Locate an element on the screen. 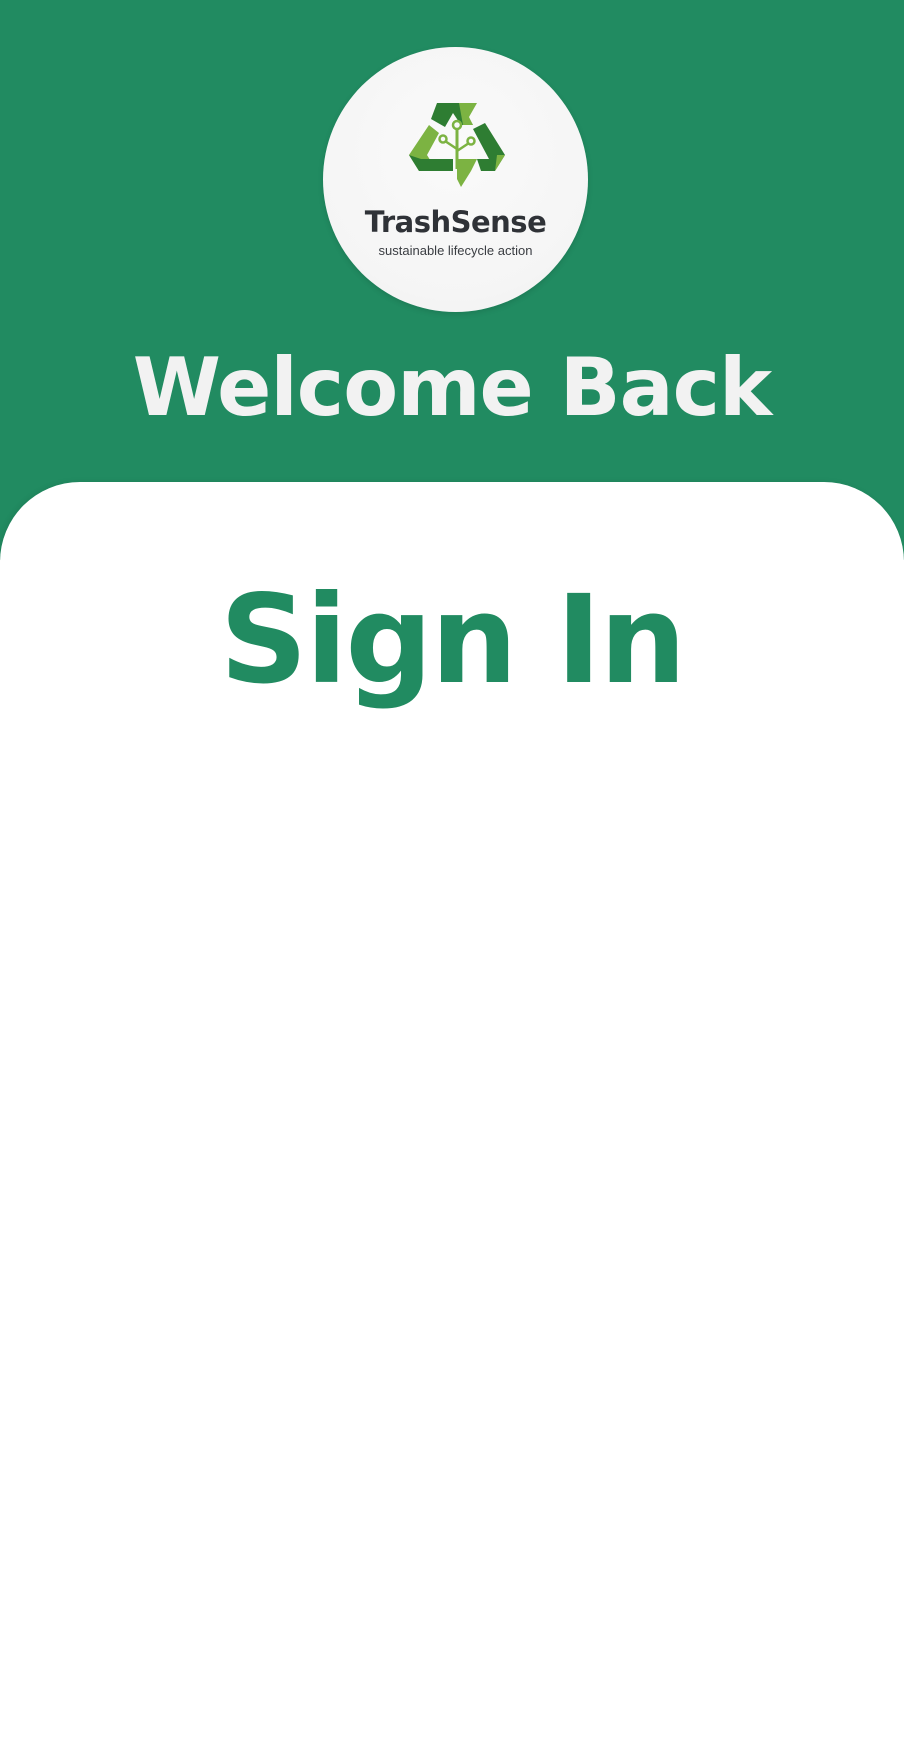  app-logo: TrashSense sustainable lifecycle action is located at coordinates (455, 179).